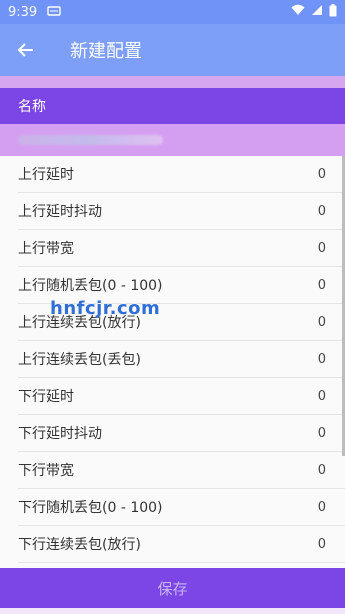 Image resolution: width=345 pixels, height=614 pixels. What do you see at coordinates (46, 175) in the screenshot?
I see `setting-label: 上行延时` at bounding box center [46, 175].